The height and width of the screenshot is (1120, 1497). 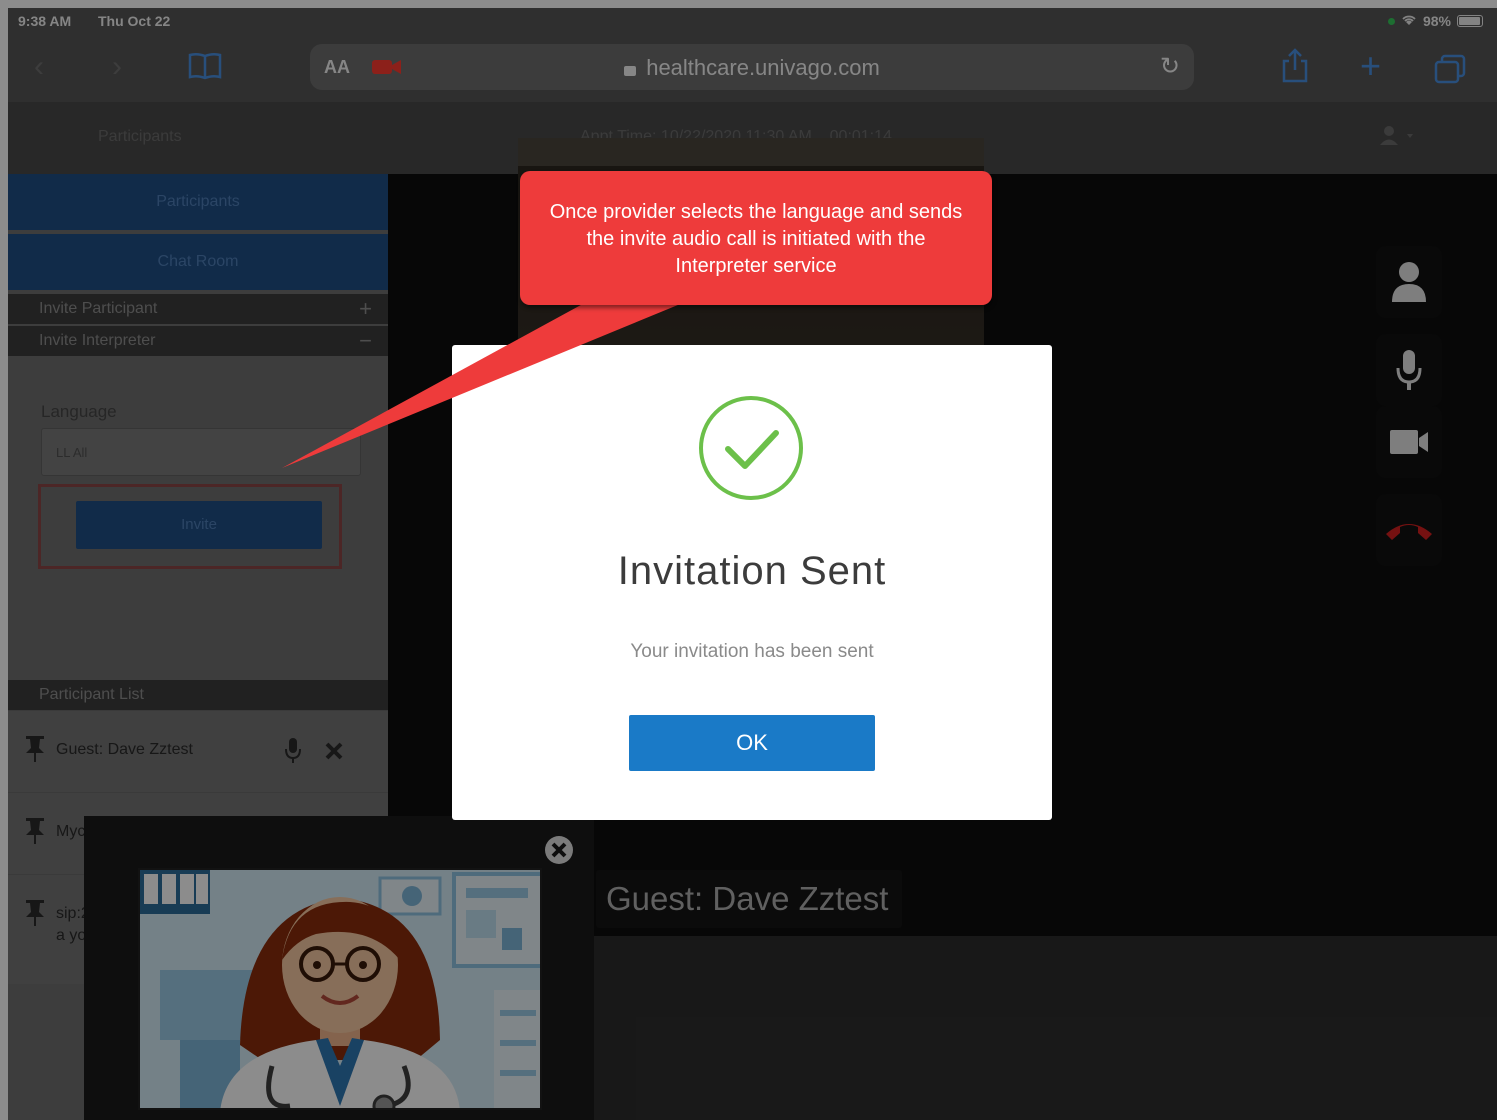 What do you see at coordinates (752, 743) in the screenshot?
I see `ok-button: OK` at bounding box center [752, 743].